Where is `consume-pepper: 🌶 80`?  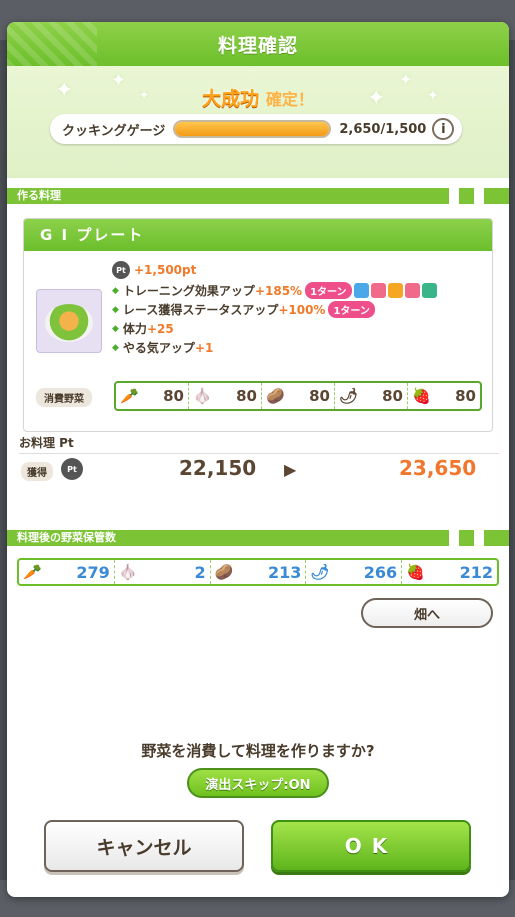 consume-pepper: 🌶 80 is located at coordinates (371, 396).